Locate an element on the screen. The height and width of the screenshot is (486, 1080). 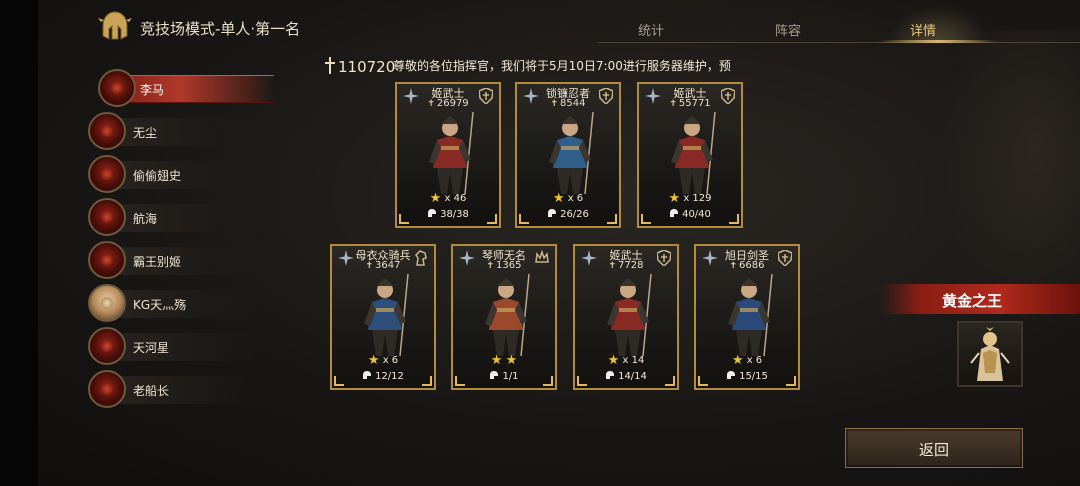
unit-card-0: 姬武士 26979 ★ x 46 38/38 is located at coordinates (448, 155).